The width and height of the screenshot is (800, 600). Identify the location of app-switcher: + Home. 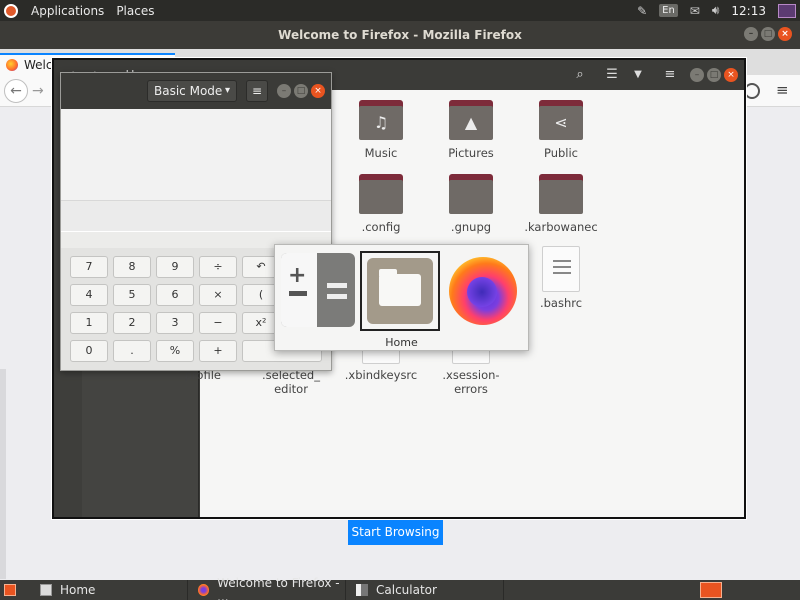
(401, 297).